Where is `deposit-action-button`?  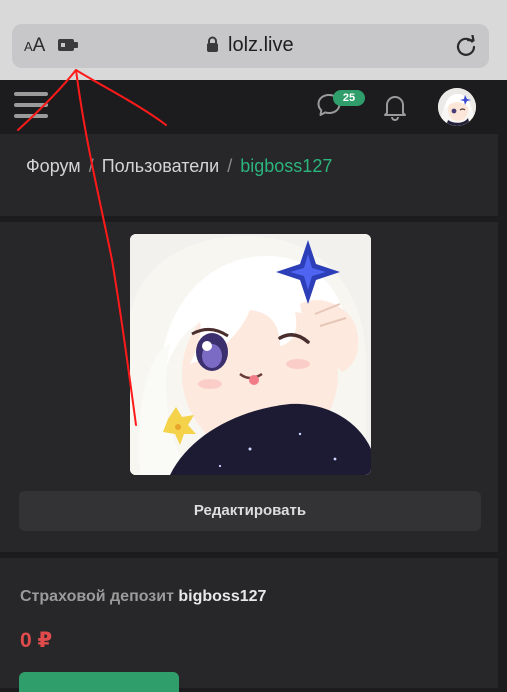
deposit-action-button is located at coordinates (99, 682).